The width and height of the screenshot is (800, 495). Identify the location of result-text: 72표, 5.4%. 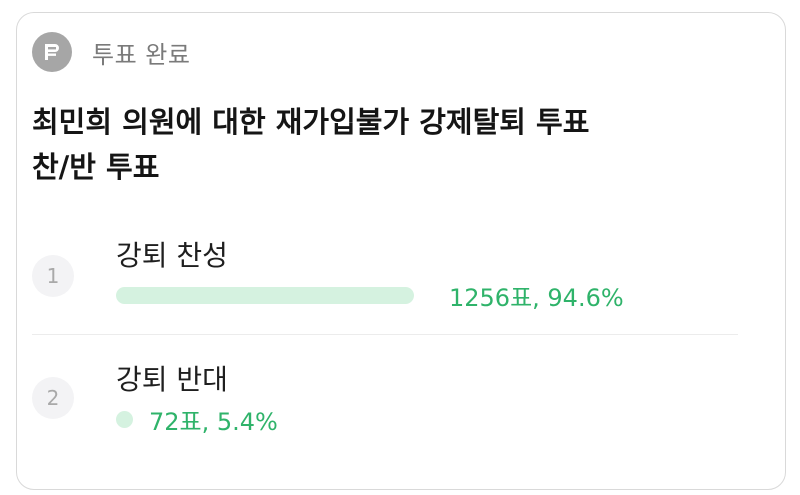
(213, 422).